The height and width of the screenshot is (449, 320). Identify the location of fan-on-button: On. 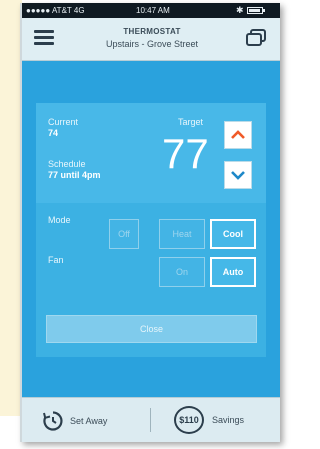
(182, 272).